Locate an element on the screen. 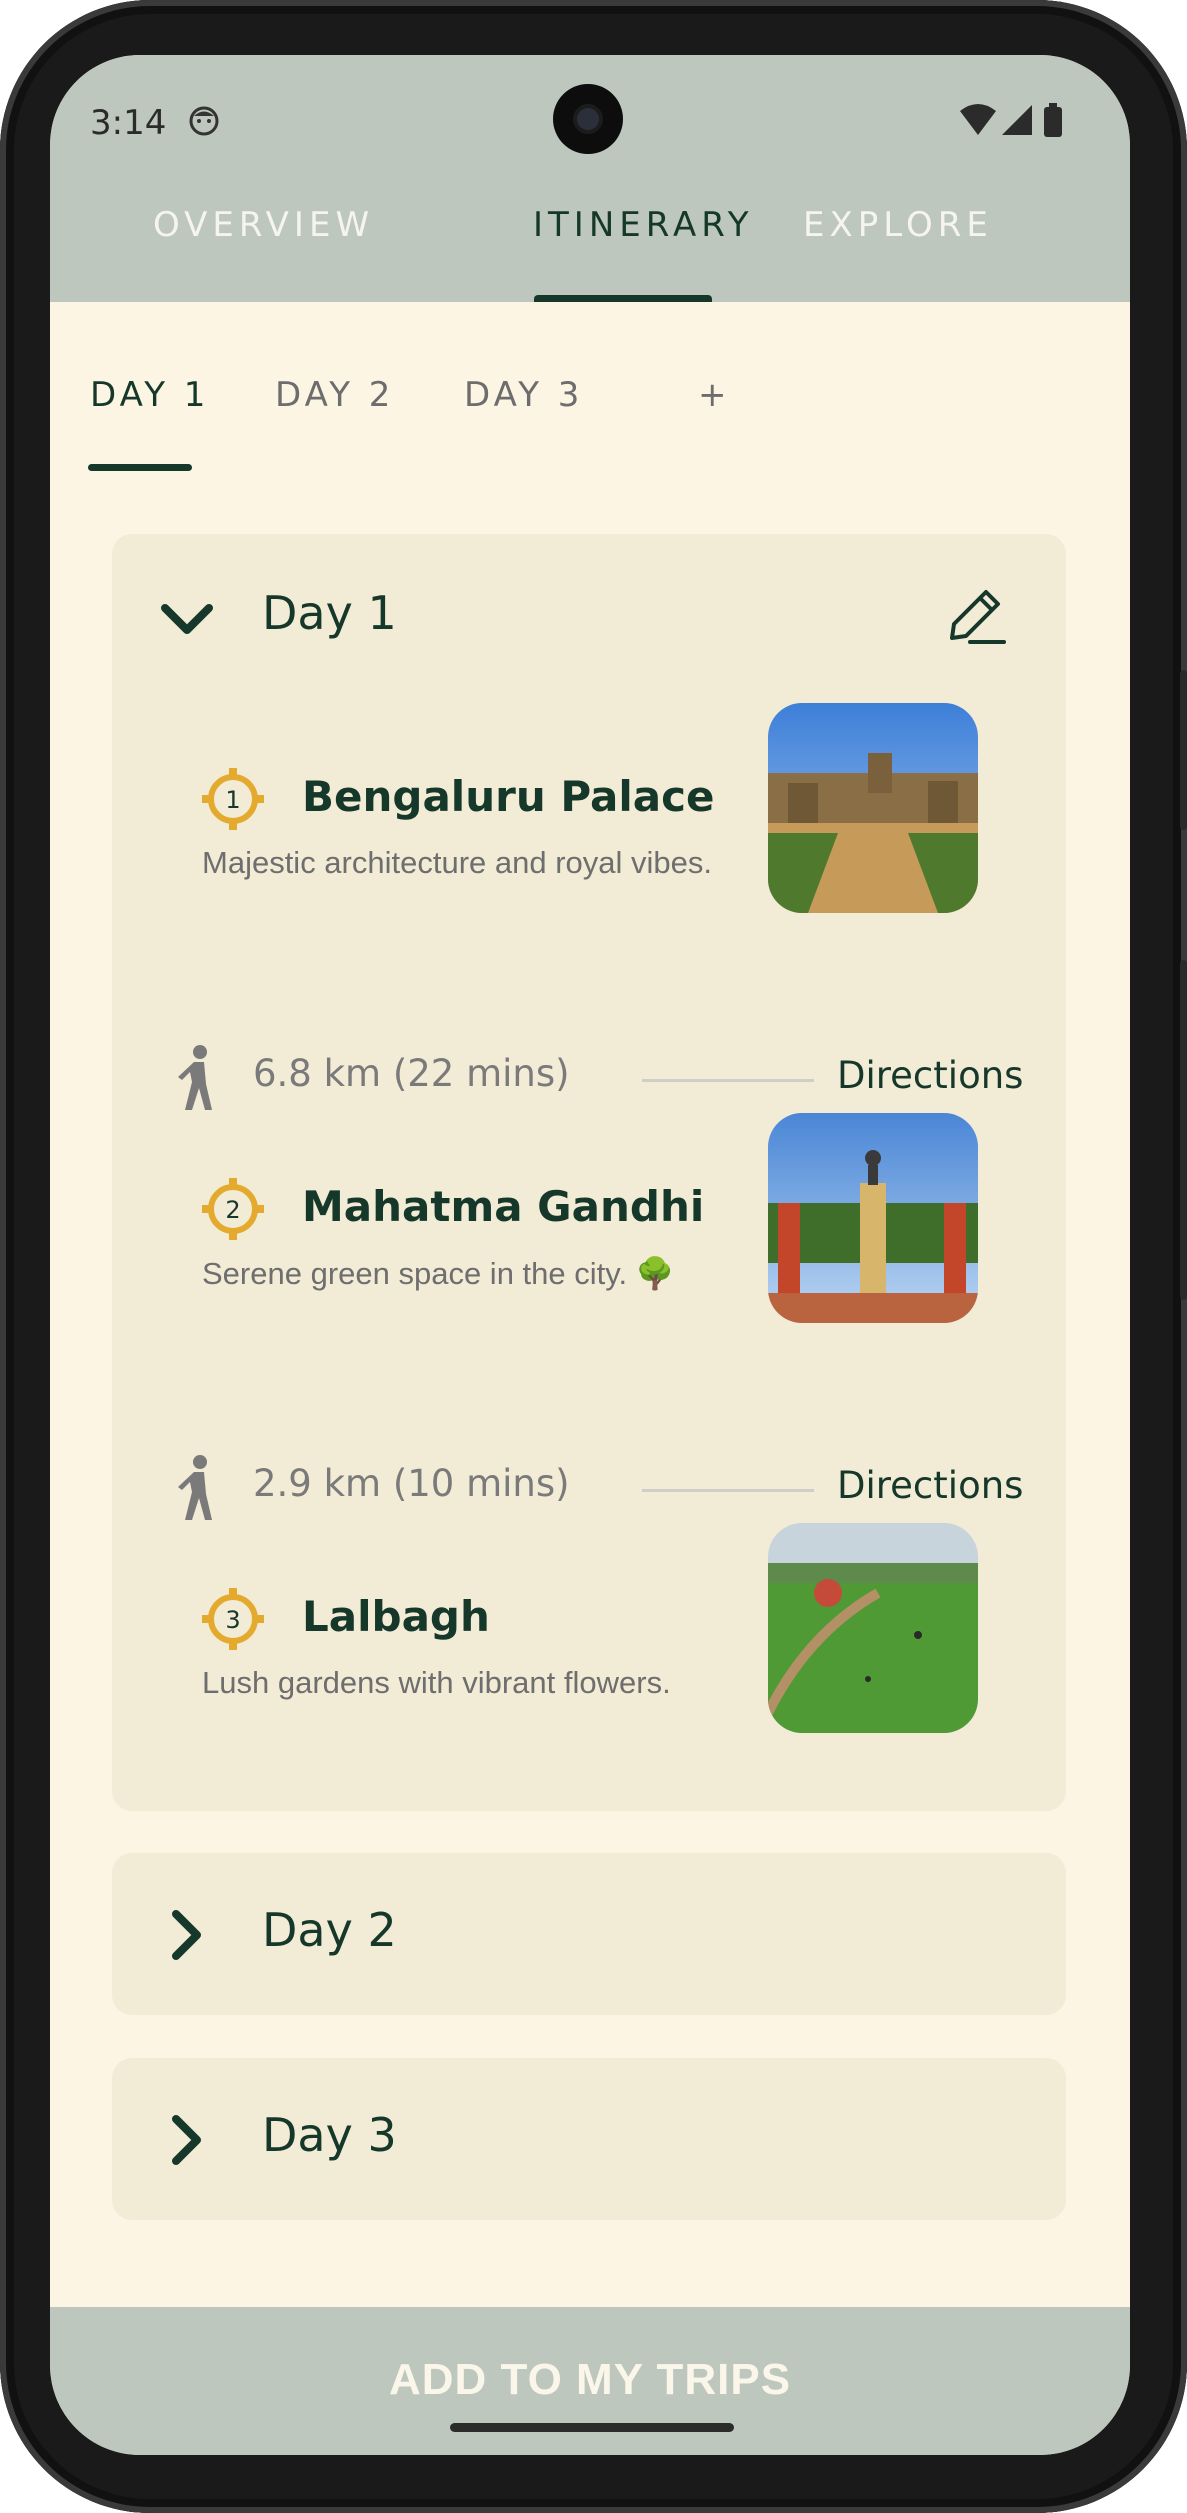 The image size is (1187, 2513). mahatma-gandhi-image is located at coordinates (873, 1218).